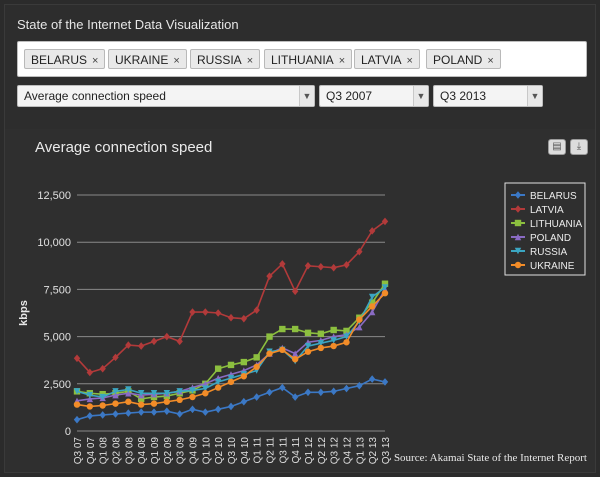  What do you see at coordinates (348, 451) in the screenshot?
I see `x-tick-label: Q4 12` at bounding box center [348, 451].